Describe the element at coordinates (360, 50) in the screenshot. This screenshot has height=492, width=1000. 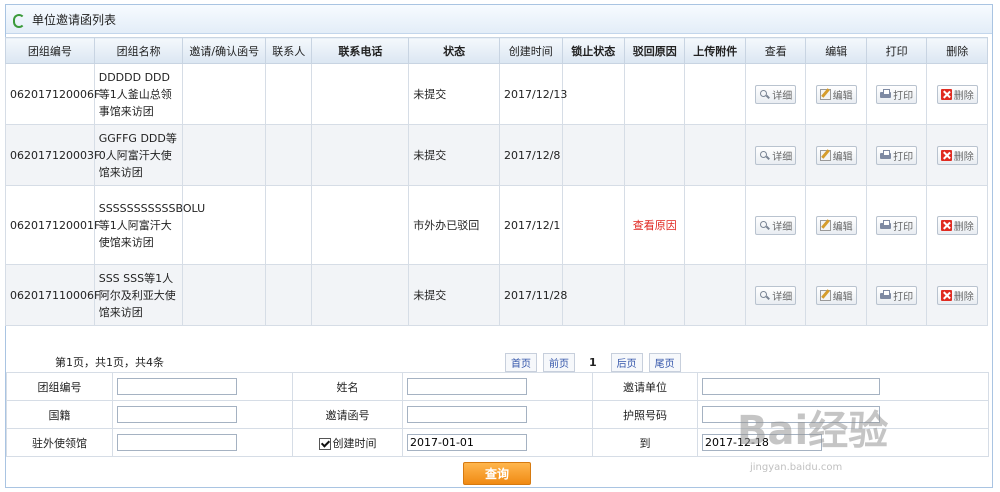
I see `col-phone: 联系电话` at that location.